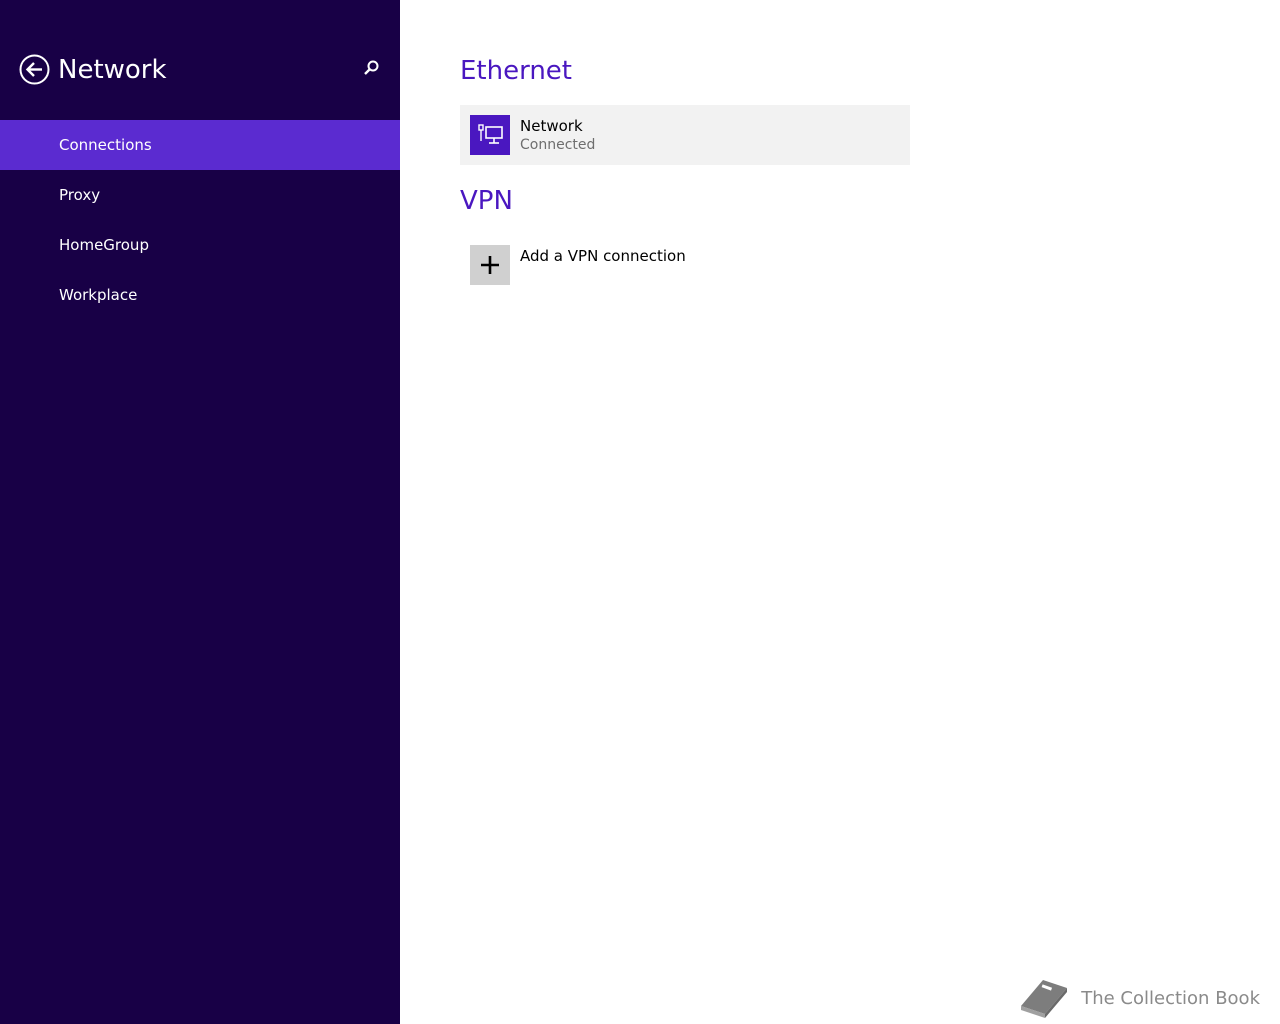  I want to click on connection-status: Connected, so click(558, 145).